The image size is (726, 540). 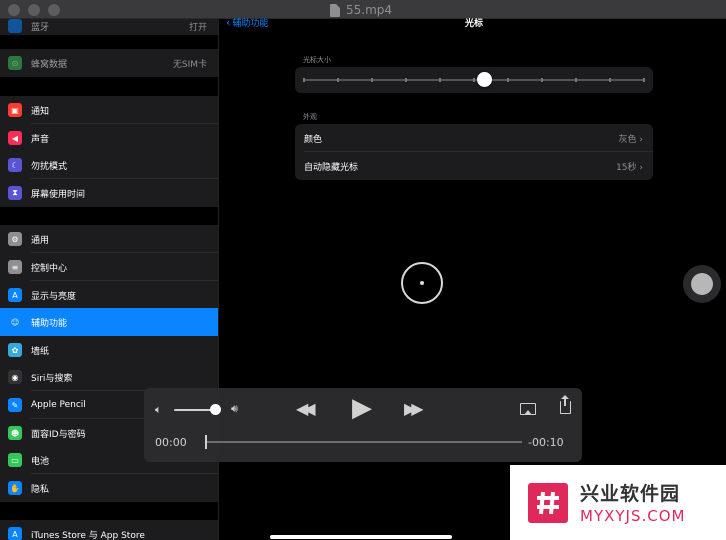 I want to click on timeline-scrubber, so click(x=364, y=442).